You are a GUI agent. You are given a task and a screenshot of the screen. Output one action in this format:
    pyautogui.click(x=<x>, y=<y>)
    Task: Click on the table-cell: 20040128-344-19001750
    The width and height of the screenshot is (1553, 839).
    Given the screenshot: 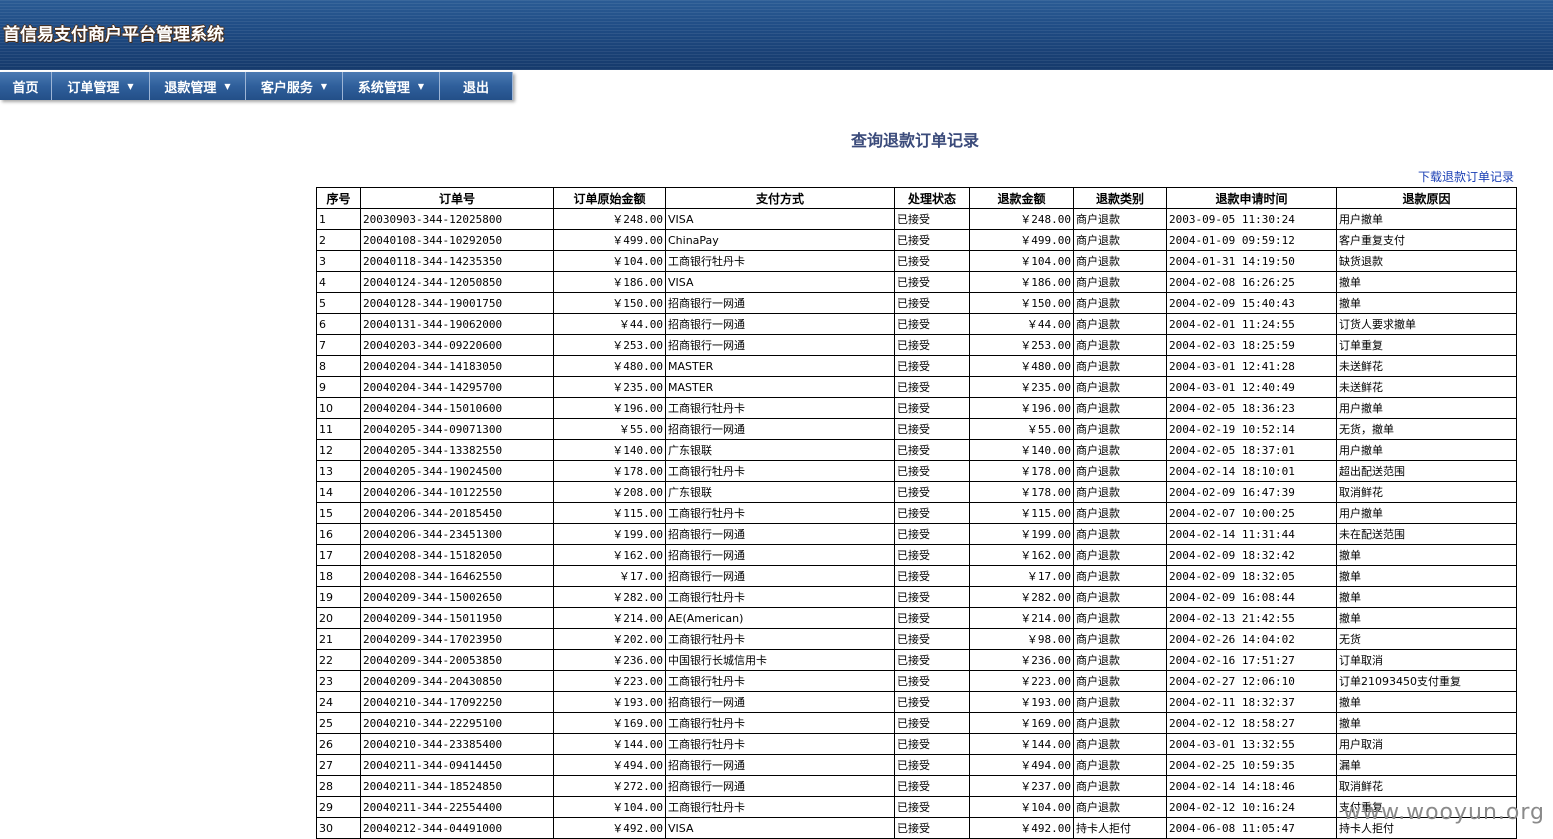 What is the action you would take?
    pyautogui.click(x=457, y=303)
    